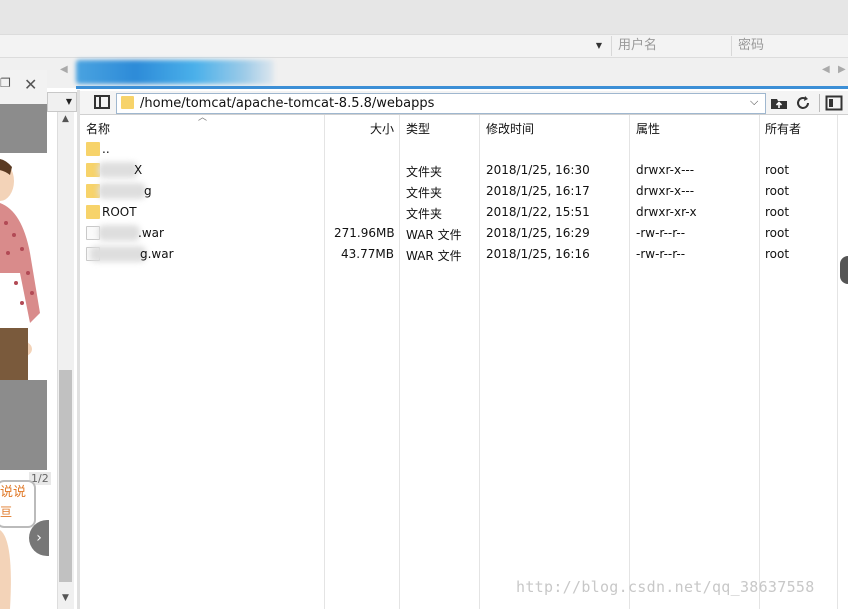 This screenshot has height=612, width=848. What do you see at coordinates (102, 102) in the screenshot?
I see `sidebar-toggle-icon` at bounding box center [102, 102].